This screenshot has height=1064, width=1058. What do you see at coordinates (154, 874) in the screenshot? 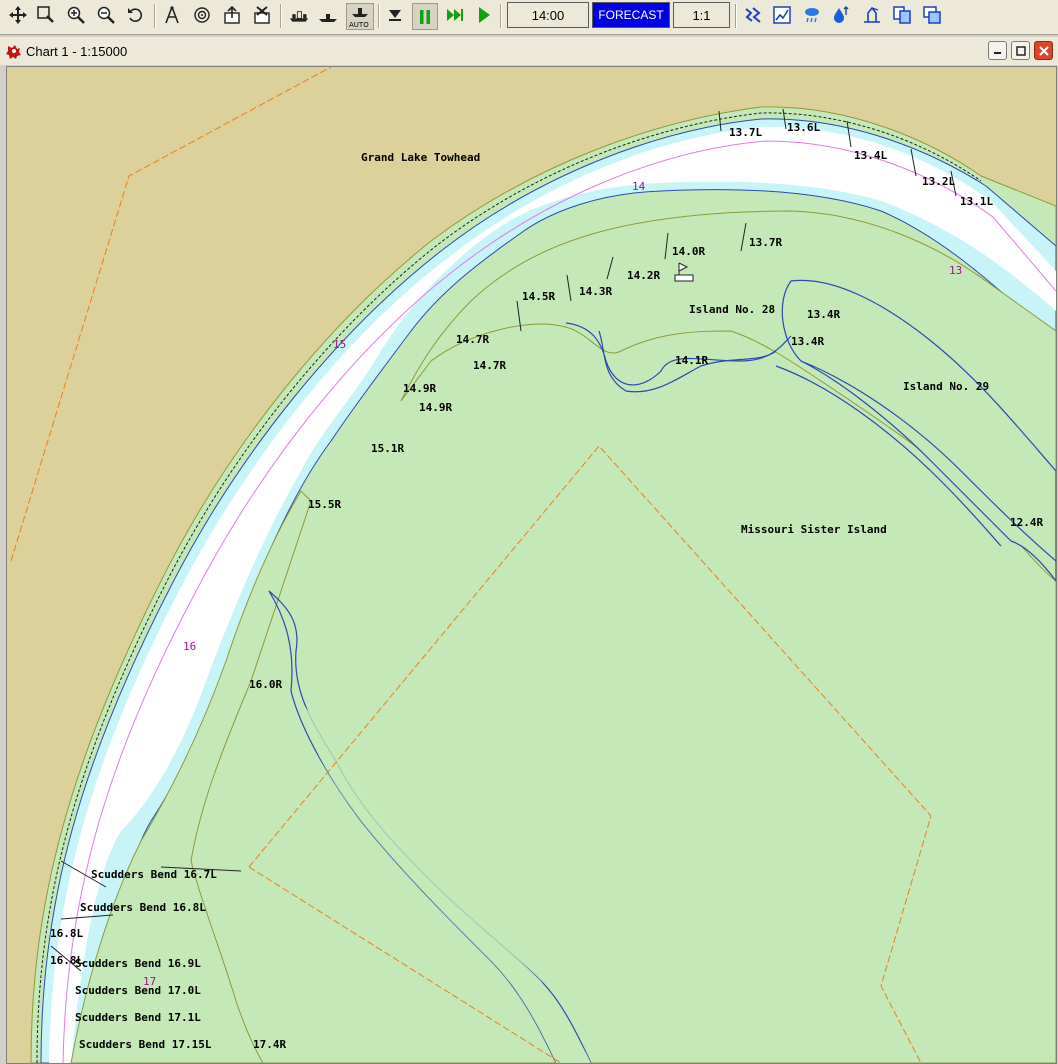
I see `bend-label: Scudders Bend 16.7L` at bounding box center [154, 874].